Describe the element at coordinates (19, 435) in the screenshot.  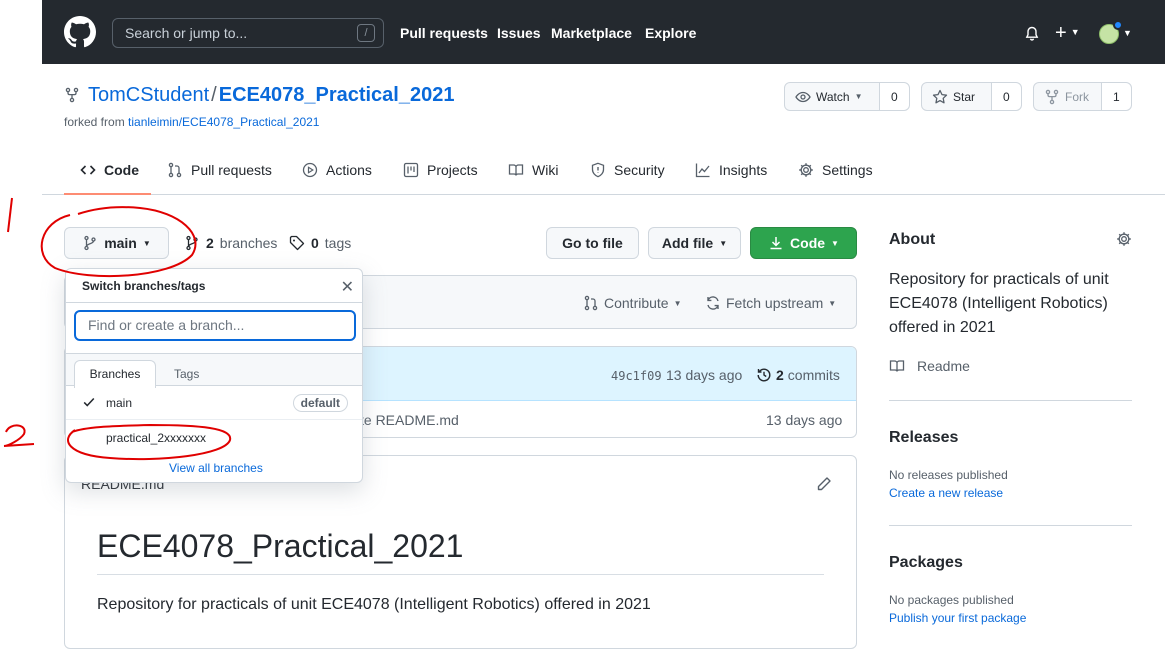
I see `annotation-number-two-glyph` at that location.